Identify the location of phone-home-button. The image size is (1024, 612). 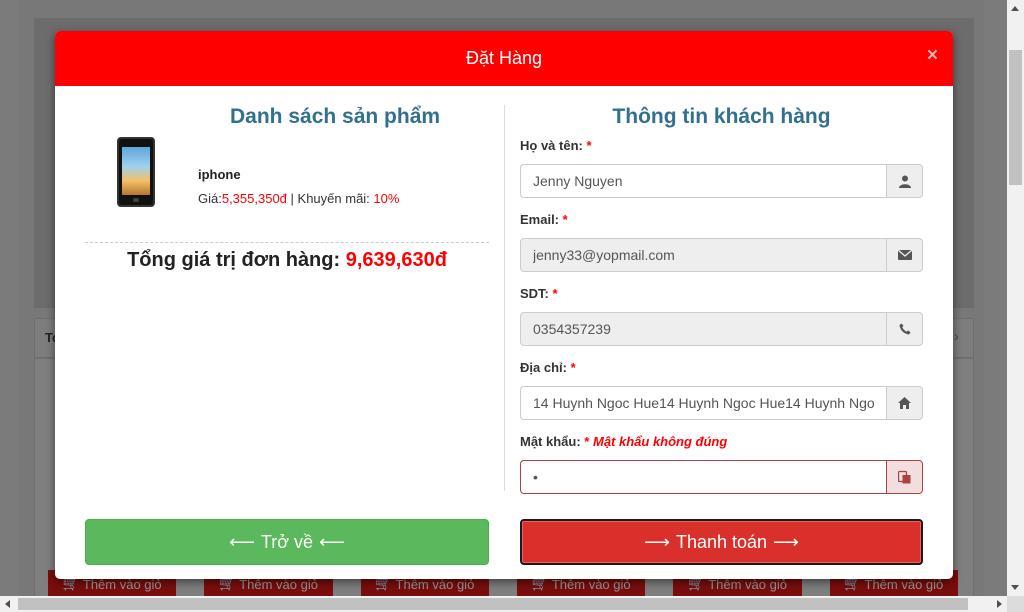
(136, 200).